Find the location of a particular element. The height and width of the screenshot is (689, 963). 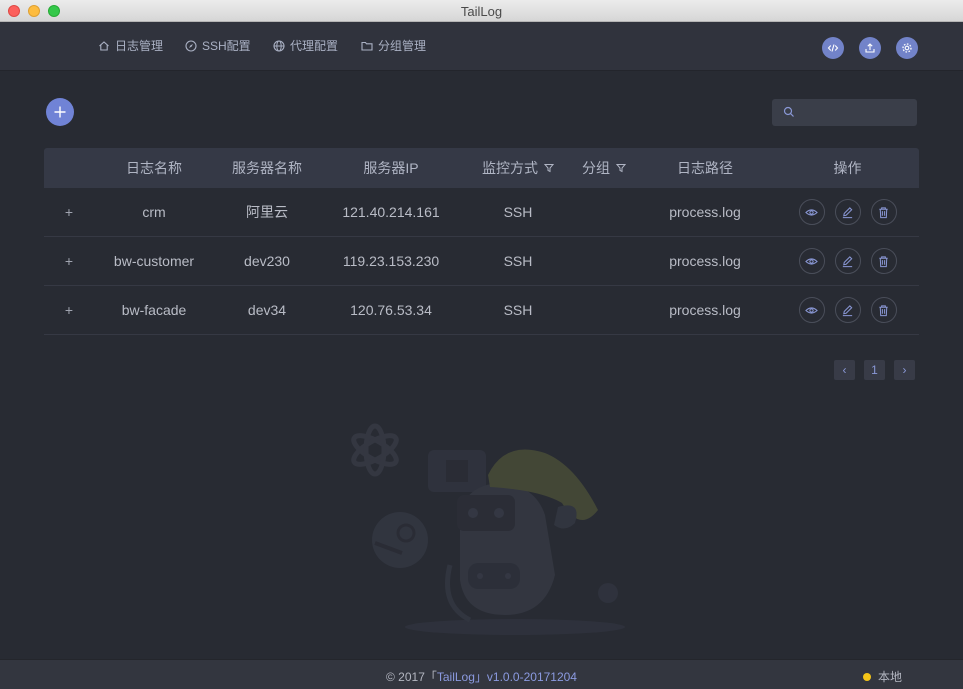

table-header: 日志名称 服务器名称 服务器IP 监控方式 分组 日志路径 操作 is located at coordinates (481, 168).